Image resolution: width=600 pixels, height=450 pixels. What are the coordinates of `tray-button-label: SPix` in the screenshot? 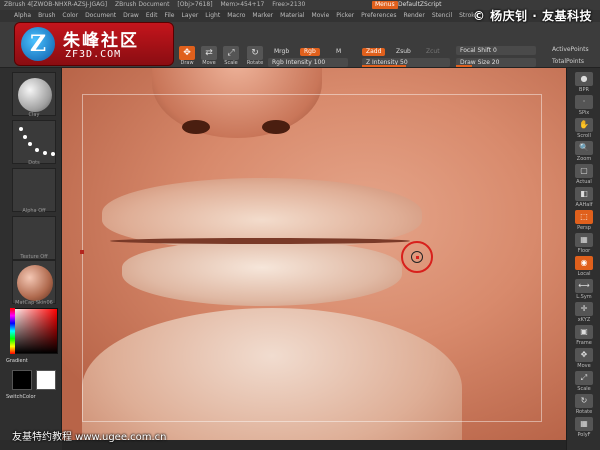 It's located at (584, 113).